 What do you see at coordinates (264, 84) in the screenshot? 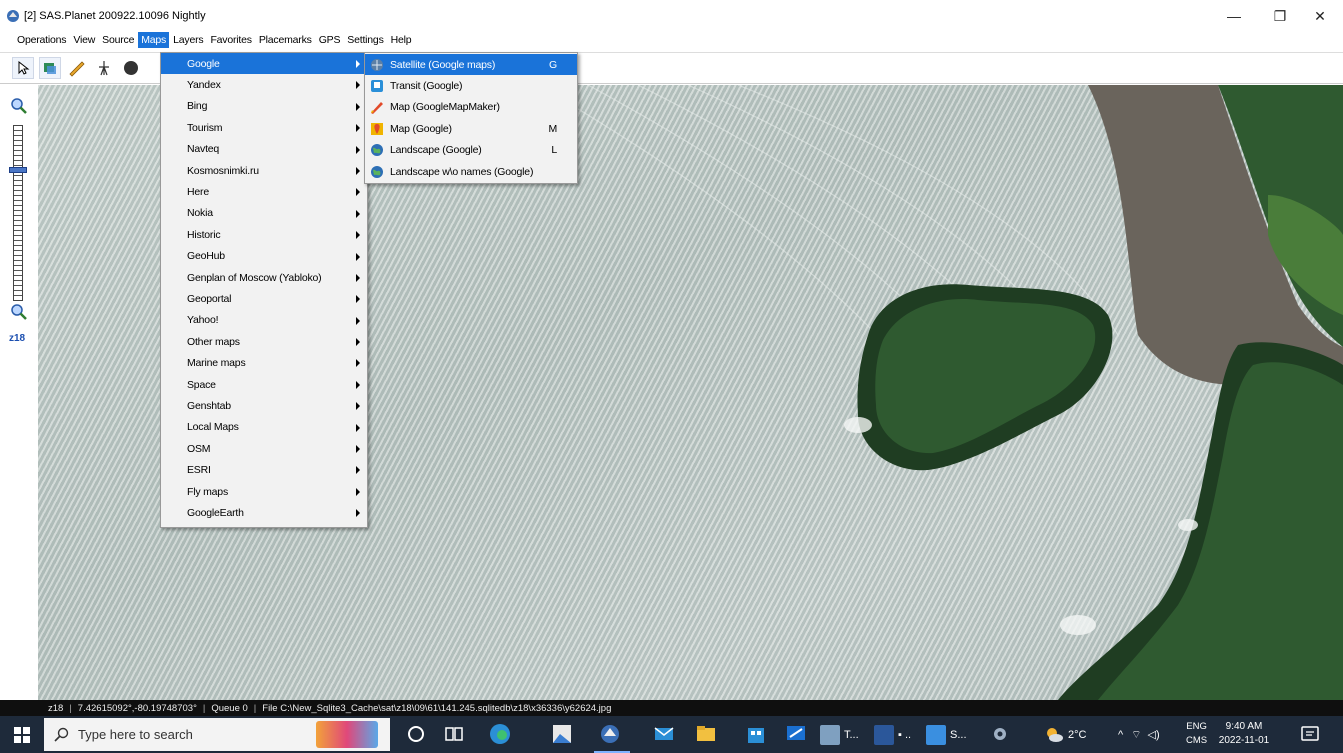
I see `maps-menu-item-yandex: Yandex` at bounding box center [264, 84].